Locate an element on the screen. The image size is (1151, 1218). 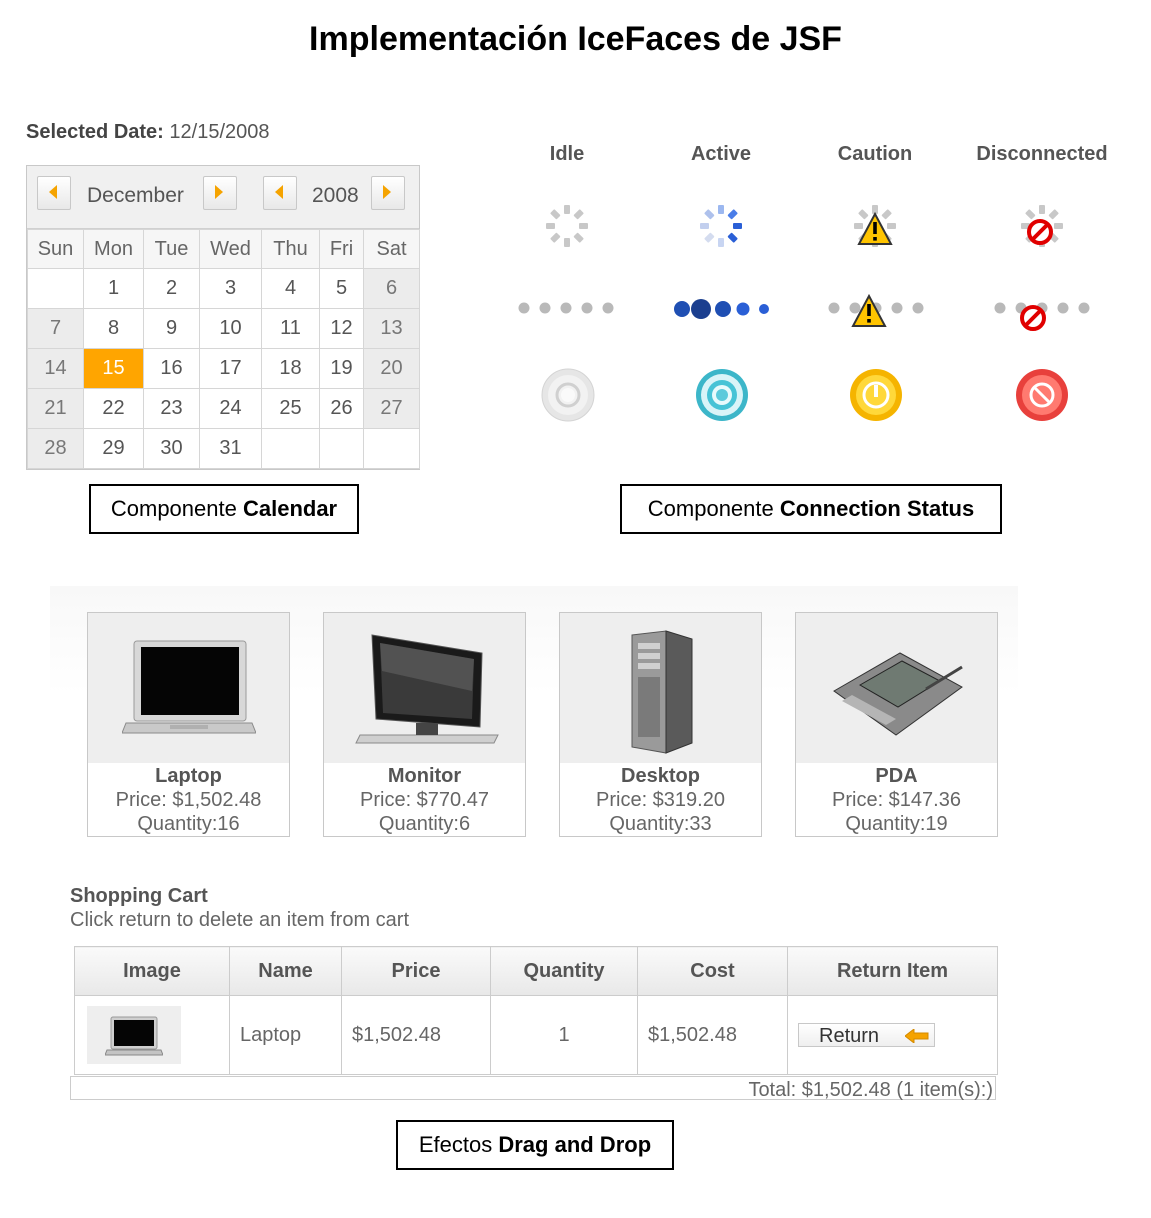
column-header-cost: Cost is located at coordinates (712, 971).